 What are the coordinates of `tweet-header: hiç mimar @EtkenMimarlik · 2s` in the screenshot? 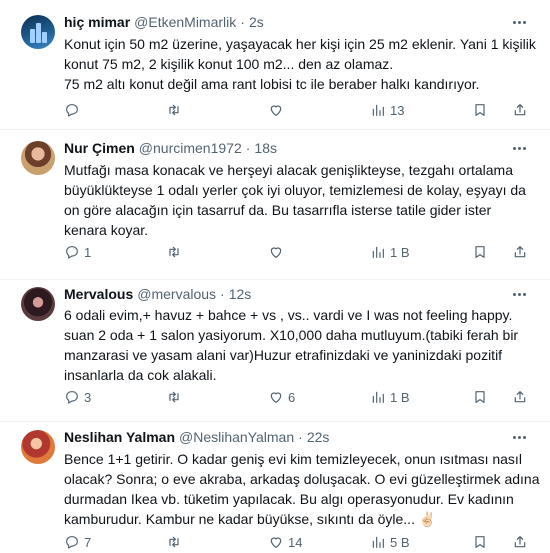 It's located at (296, 22).